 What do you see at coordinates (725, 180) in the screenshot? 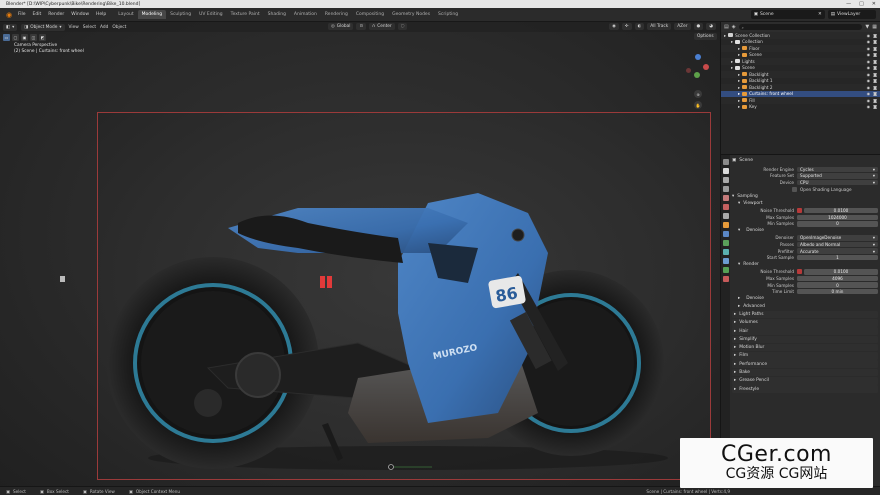
I see `output-tab-icon` at bounding box center [725, 180].